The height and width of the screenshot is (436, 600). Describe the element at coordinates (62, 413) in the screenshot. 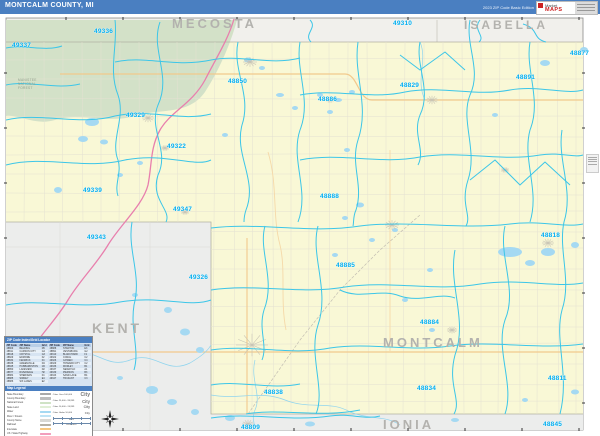

I see `city-size-label: Cities Under 10,000` at that location.